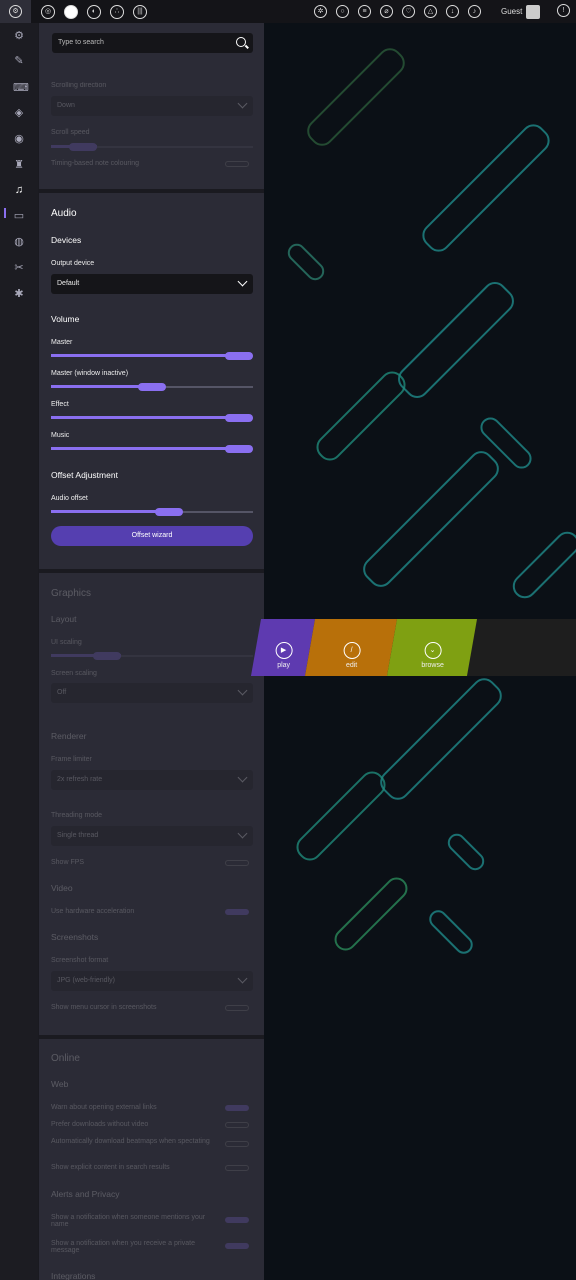  I want to click on play-icon: ▶, so click(284, 650).